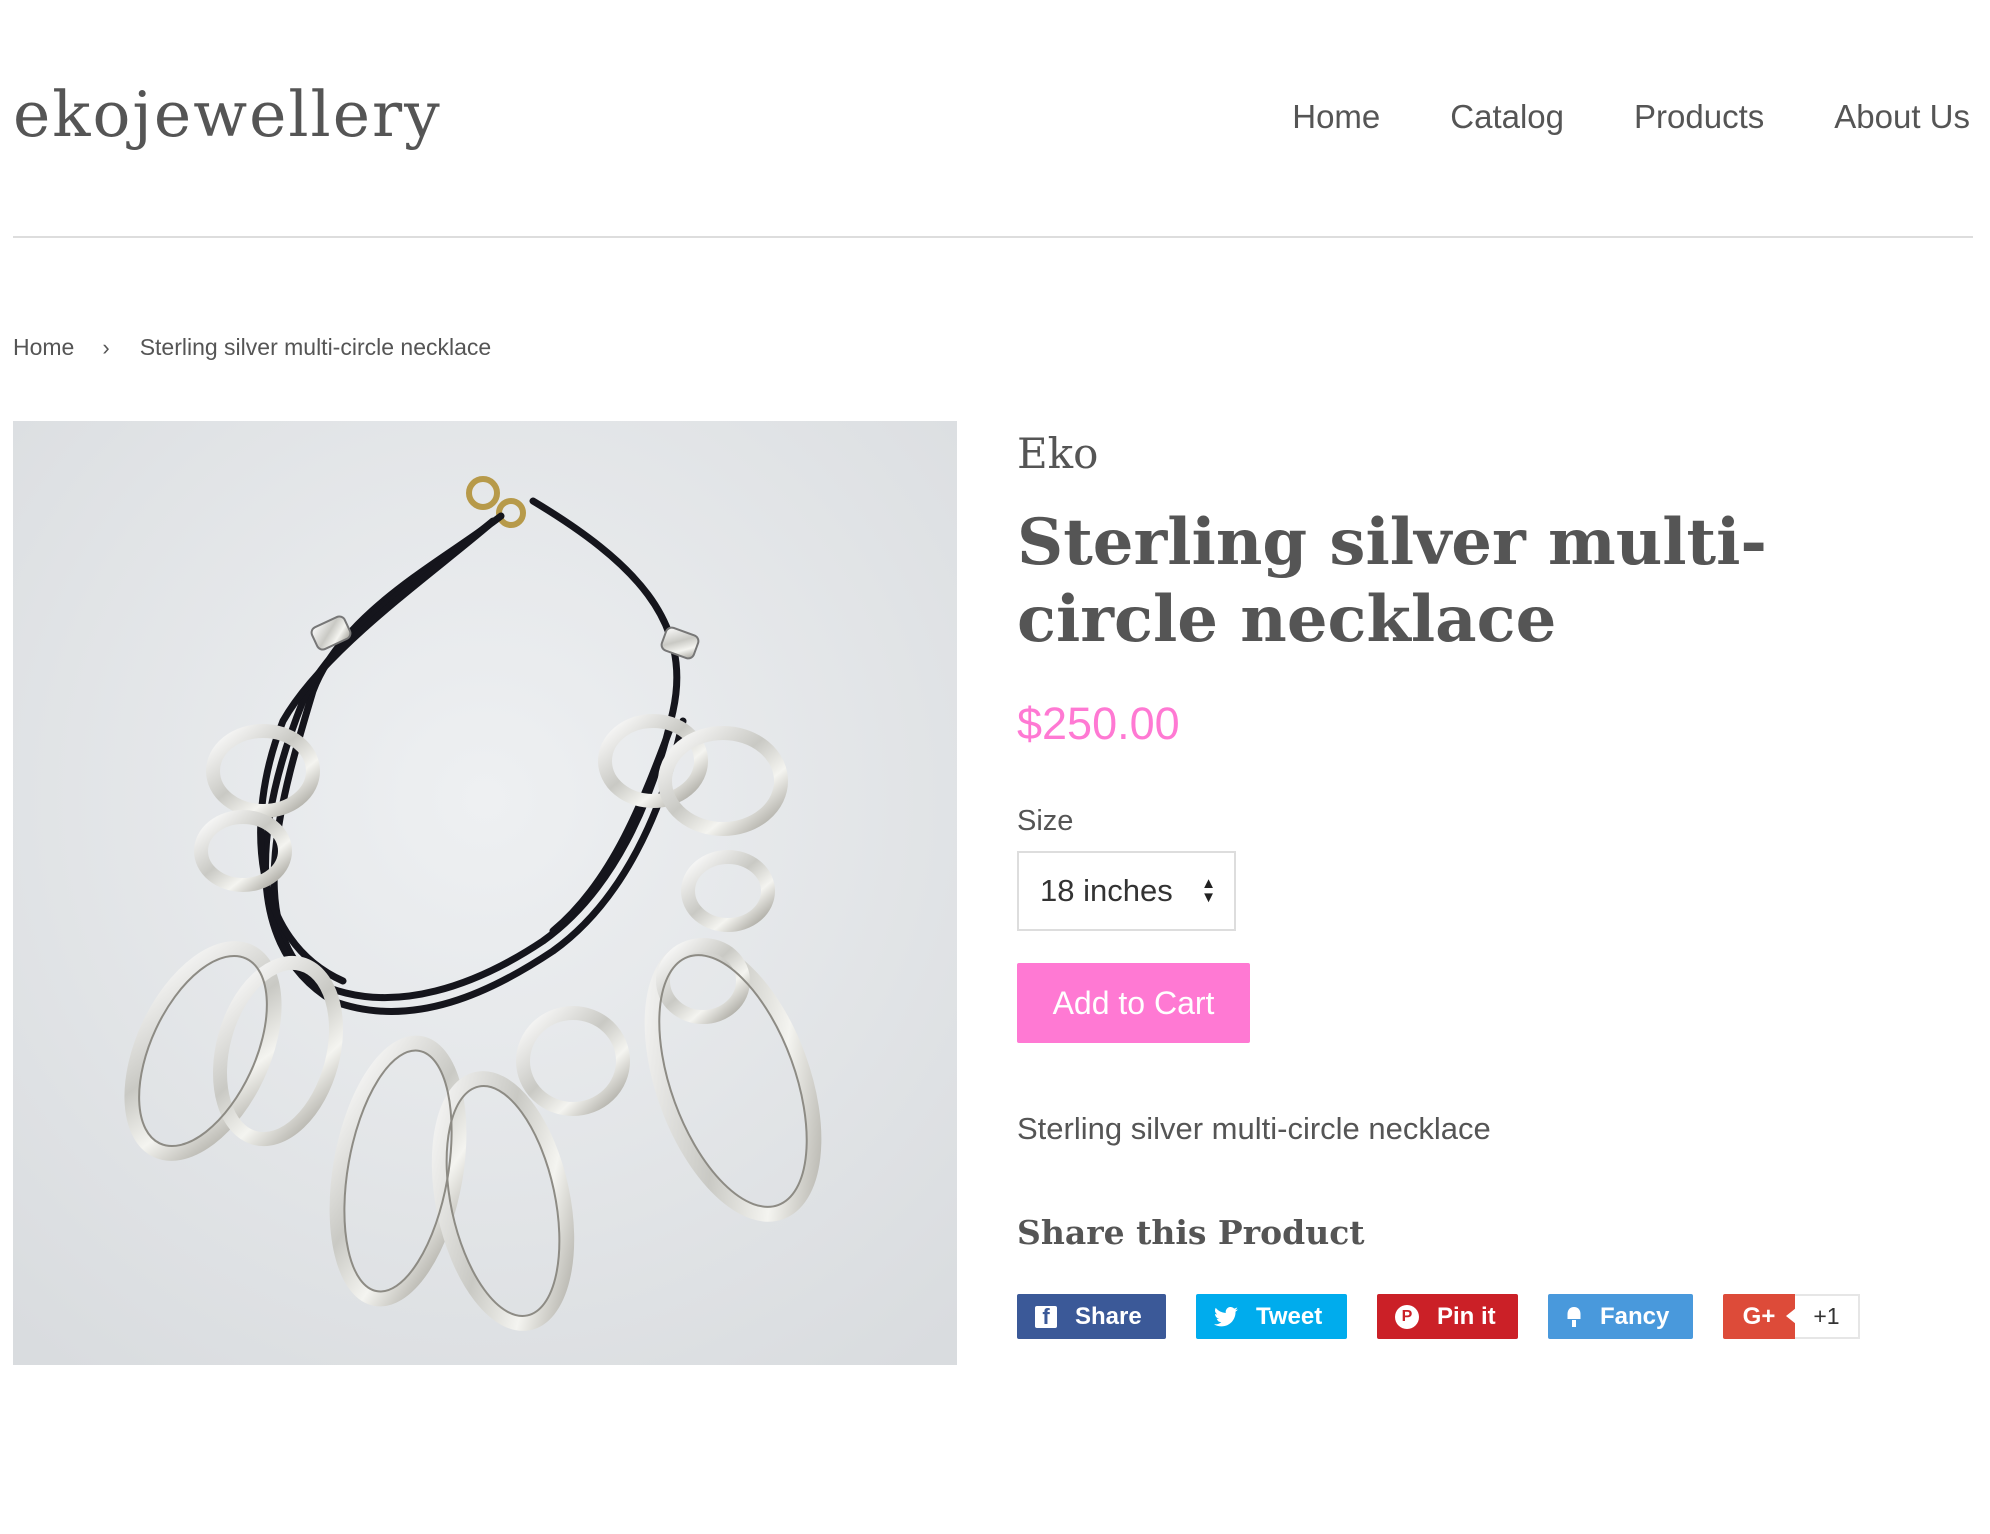 The image size is (1990, 1534). I want to click on facebook-share-button: f Share, so click(1091, 1316).